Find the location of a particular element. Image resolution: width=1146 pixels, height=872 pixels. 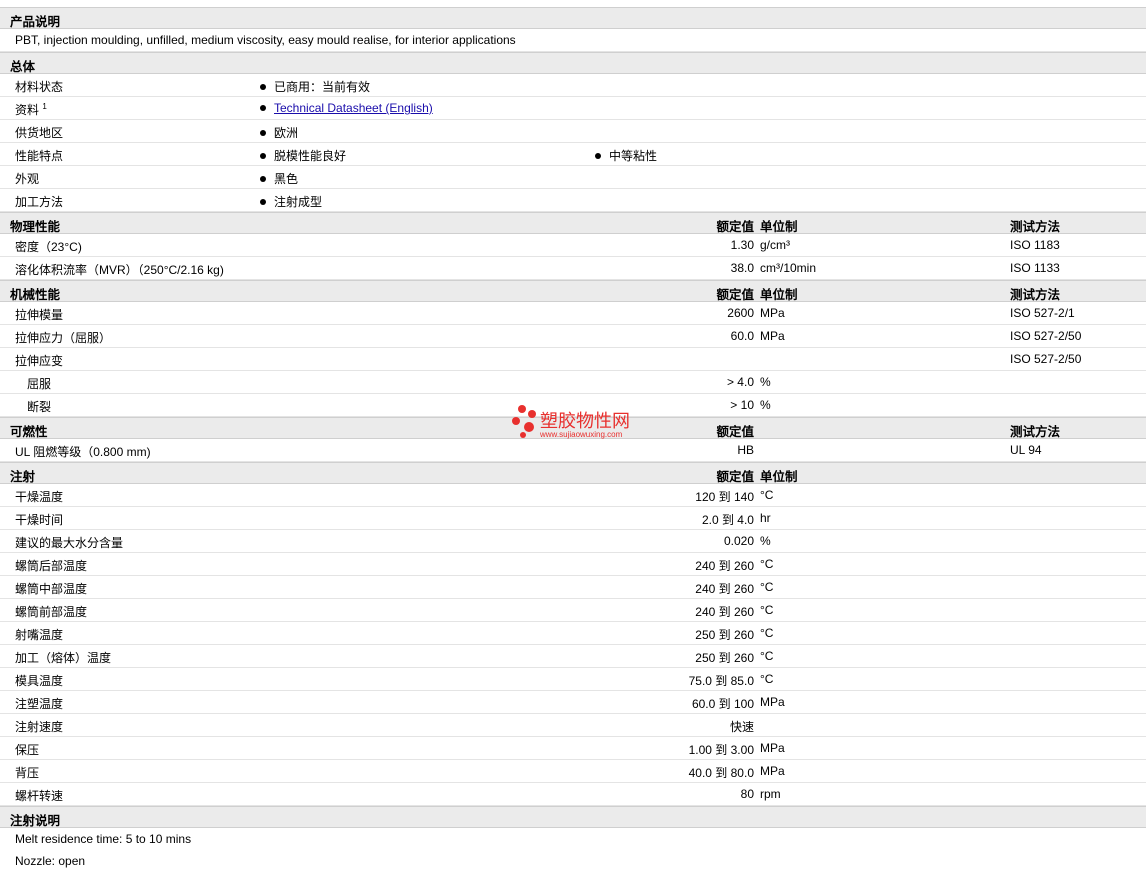

watermark-logo: 塑胶物性网 www.sujiaowuxing.com is located at coordinates (585, 423).